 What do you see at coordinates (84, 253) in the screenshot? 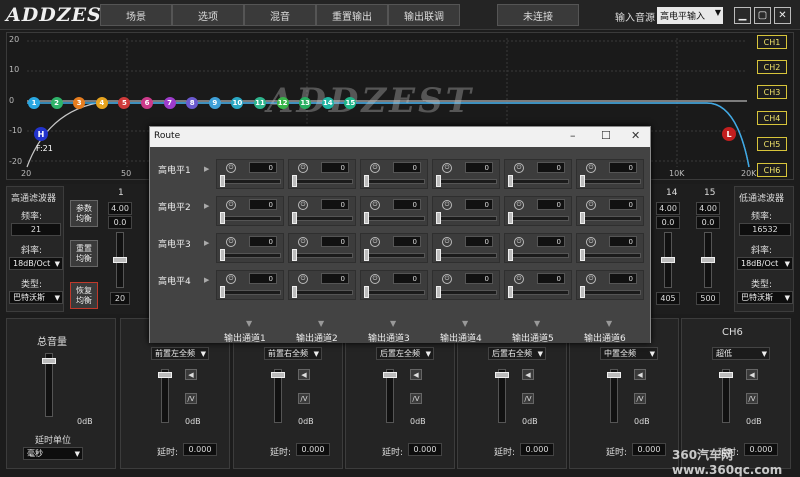
I see `reset-eq-button: 重置 均衡` at bounding box center [84, 253].